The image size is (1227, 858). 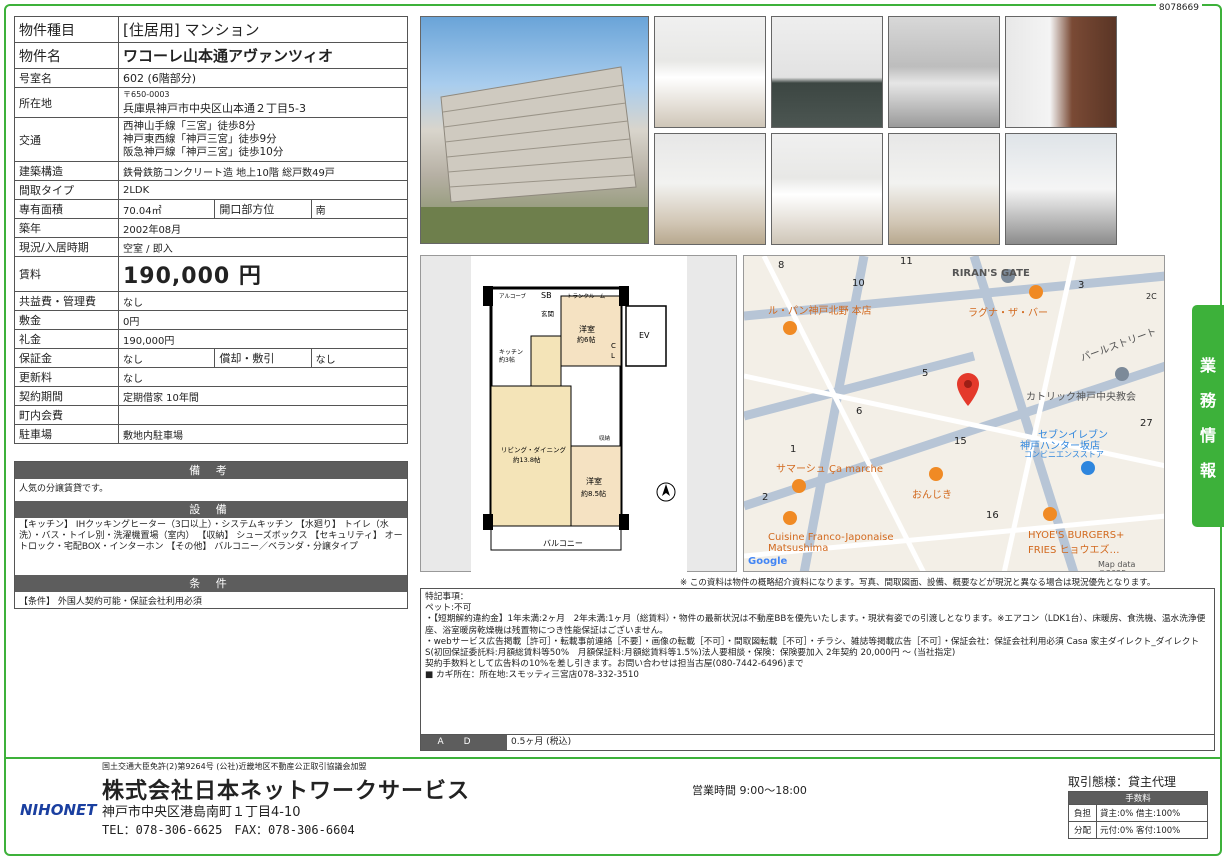 What do you see at coordinates (944, 72) in the screenshot?
I see `bathroom-photo` at bounding box center [944, 72].